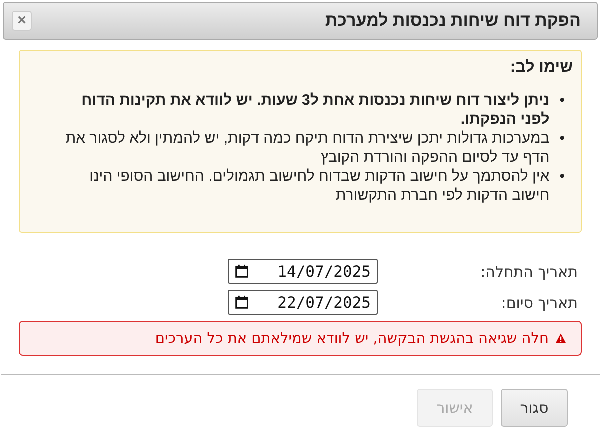  Describe the element at coordinates (539, 303) in the screenshot. I see `field-label: תאריך סיום:` at that location.